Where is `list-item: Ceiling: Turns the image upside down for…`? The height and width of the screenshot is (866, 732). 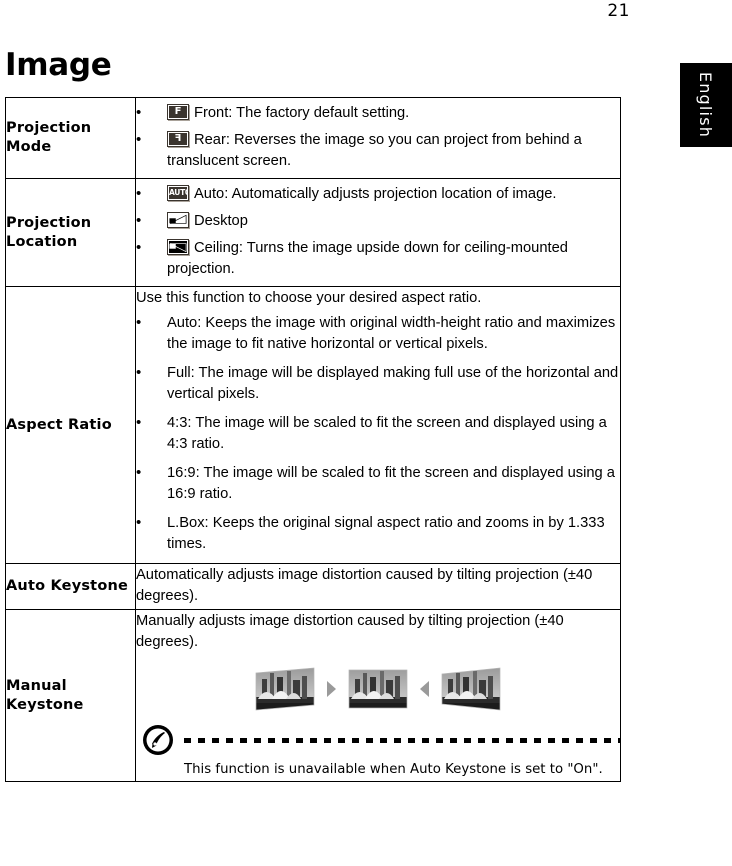
list-item: Ceiling: Turns the image upside down for… is located at coordinates (378, 258).